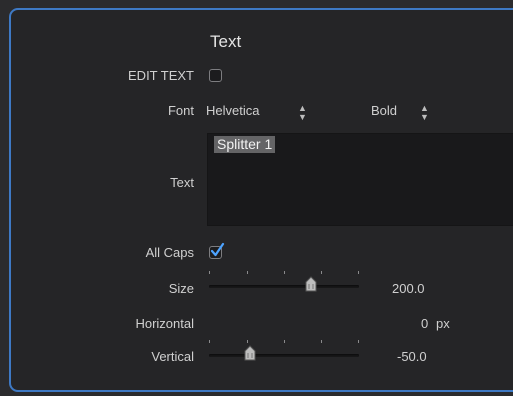 This screenshot has width=513, height=396. Describe the element at coordinates (424, 113) in the screenshot. I see `font-style-chevron-icon: ▲ ▼` at that location.